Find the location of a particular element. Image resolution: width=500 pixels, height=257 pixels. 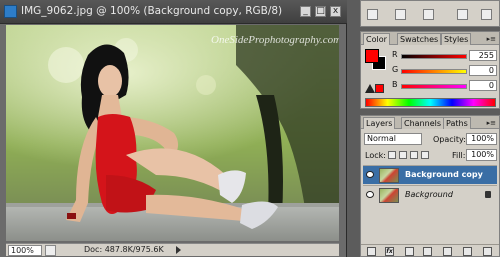

tab-layers: Layers is located at coordinates (379, 123).